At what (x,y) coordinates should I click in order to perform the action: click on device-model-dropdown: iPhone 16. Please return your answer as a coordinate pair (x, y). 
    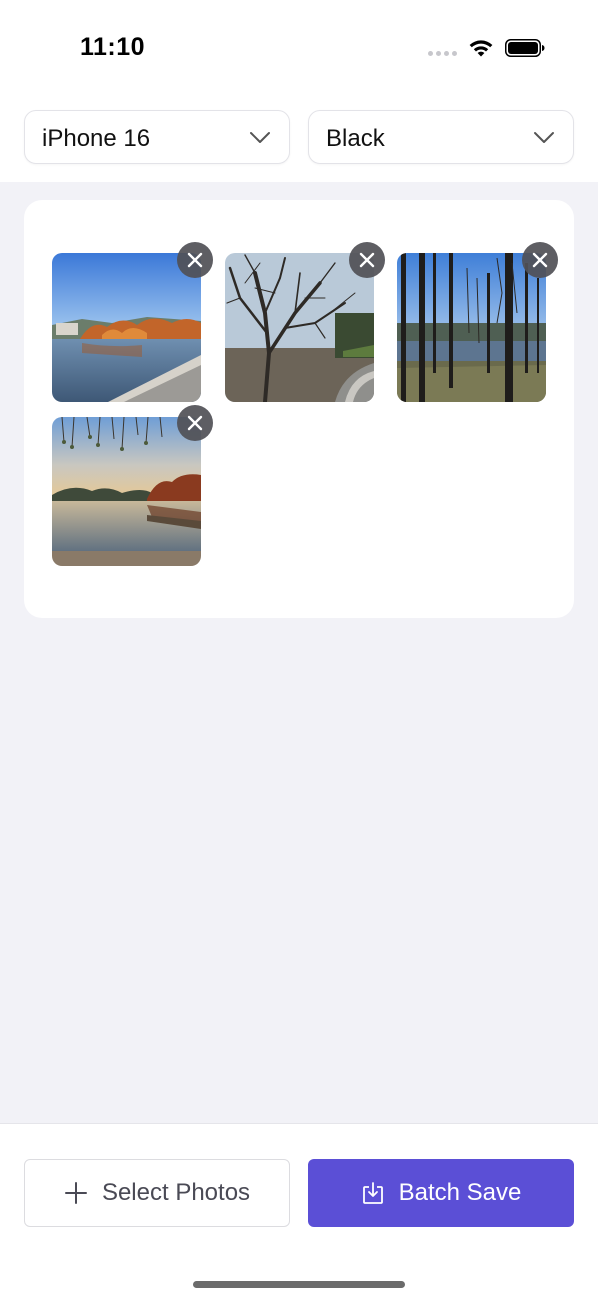
    Looking at the image, I should click on (157, 137).